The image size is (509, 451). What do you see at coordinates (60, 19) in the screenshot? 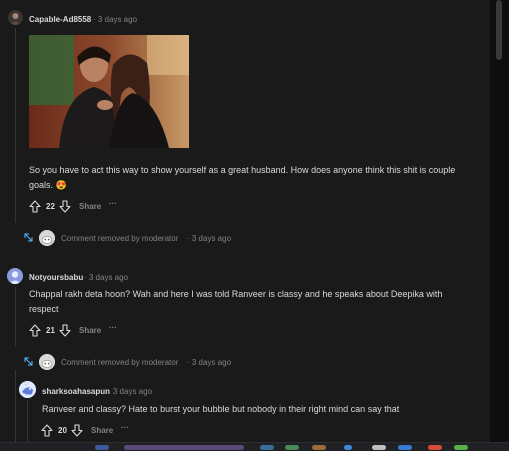
I see `comment-username: Capable-Ad8558` at bounding box center [60, 19].